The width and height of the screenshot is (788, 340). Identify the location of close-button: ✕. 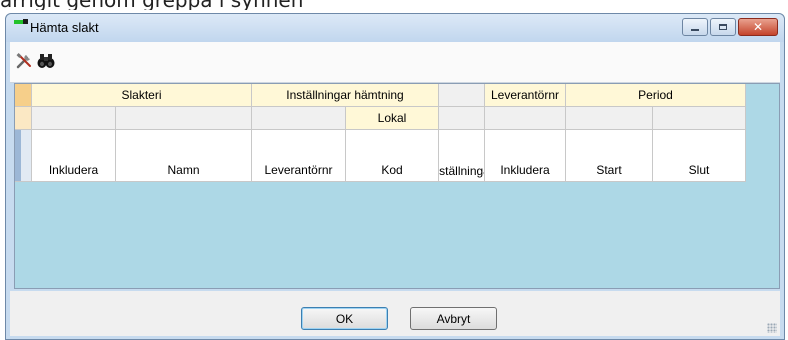
(758, 27).